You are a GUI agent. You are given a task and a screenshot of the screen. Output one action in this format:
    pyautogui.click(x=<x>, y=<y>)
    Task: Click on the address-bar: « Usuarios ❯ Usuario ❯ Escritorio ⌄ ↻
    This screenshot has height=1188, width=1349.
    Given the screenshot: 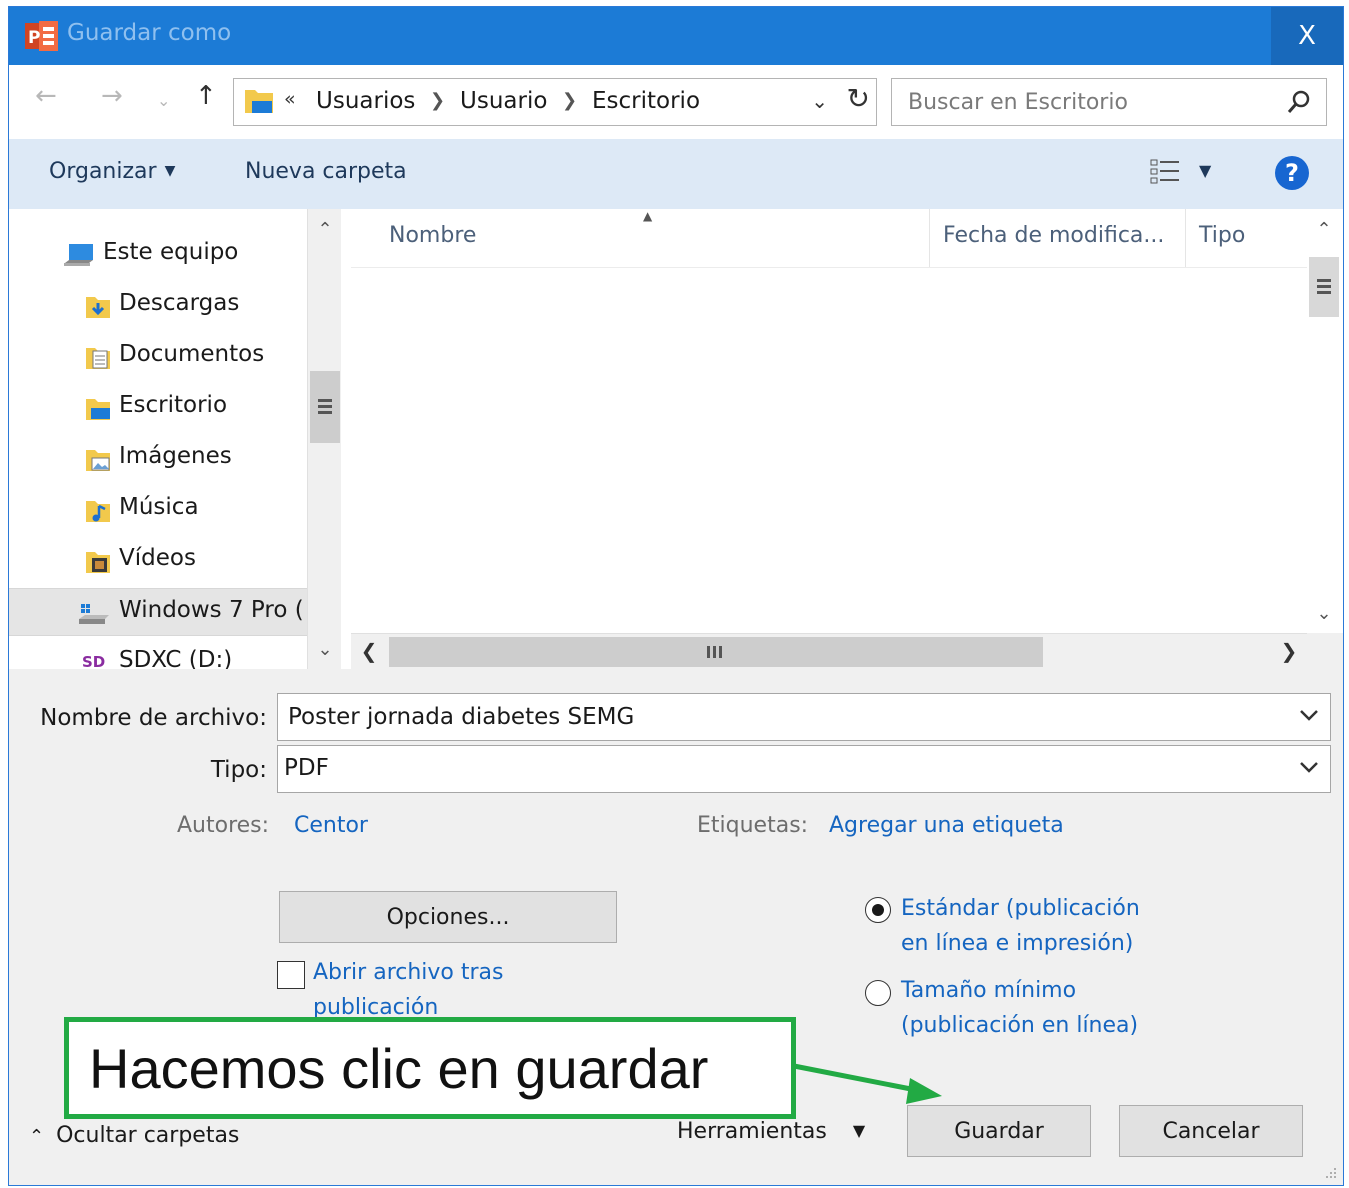 What is the action you would take?
    pyautogui.click(x=555, y=102)
    